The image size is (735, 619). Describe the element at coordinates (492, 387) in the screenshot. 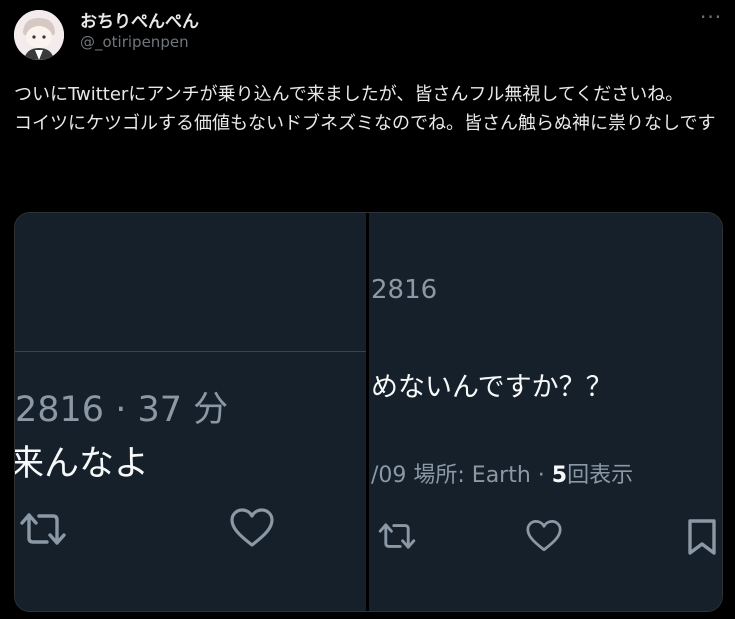

I see `right-body: めないんですか？？` at that location.